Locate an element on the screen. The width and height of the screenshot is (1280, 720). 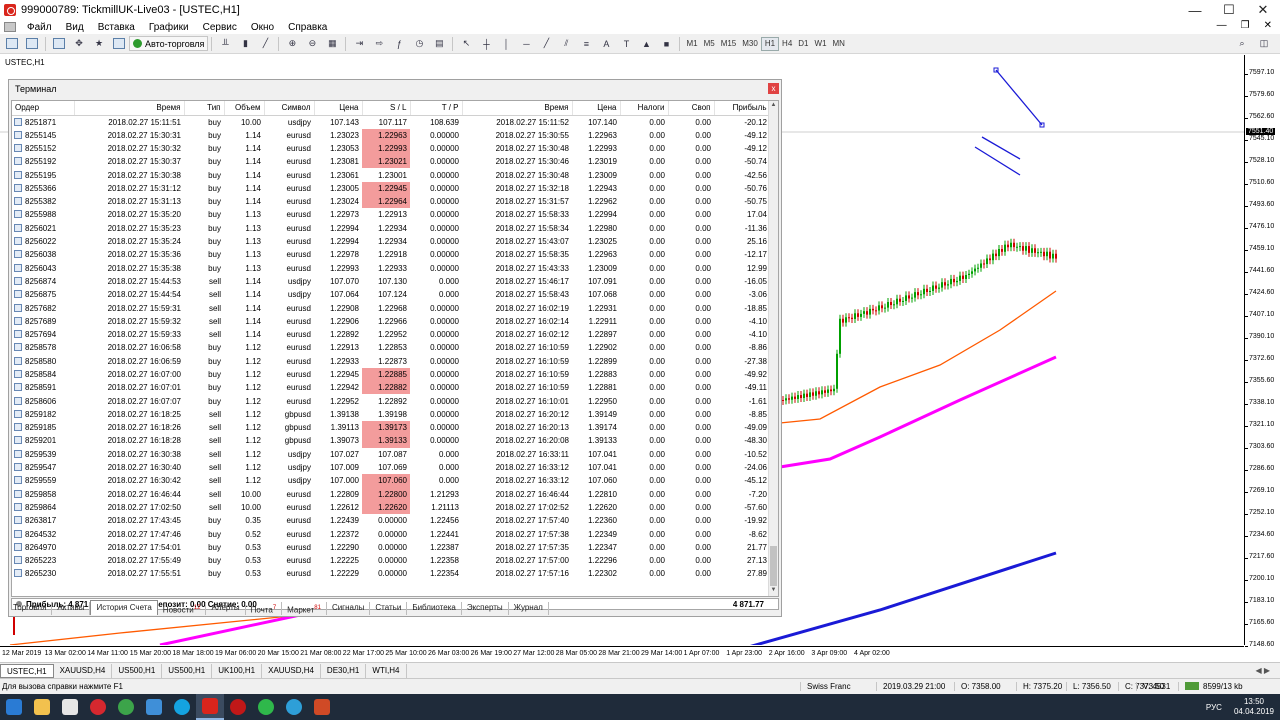
edge-icon is located at coordinates (154, 707).